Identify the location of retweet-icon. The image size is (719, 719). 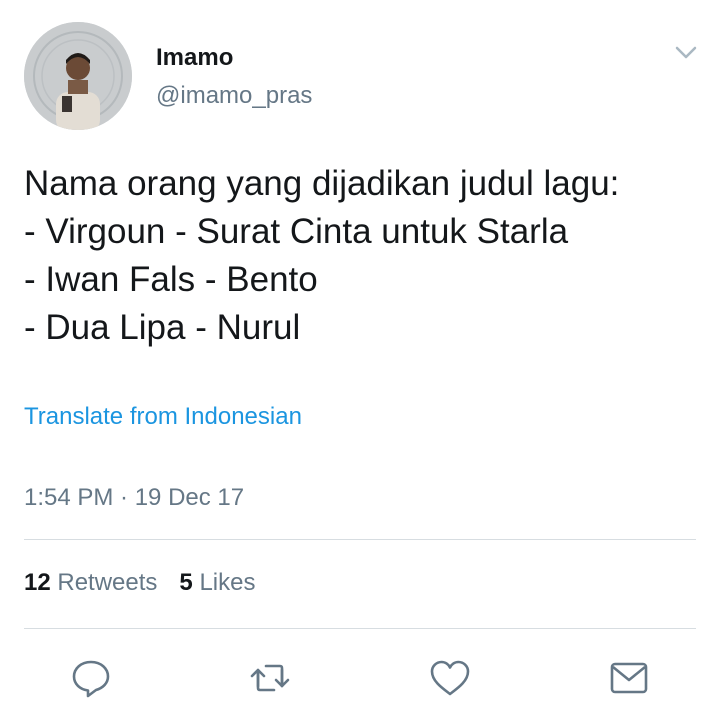
(270, 678).